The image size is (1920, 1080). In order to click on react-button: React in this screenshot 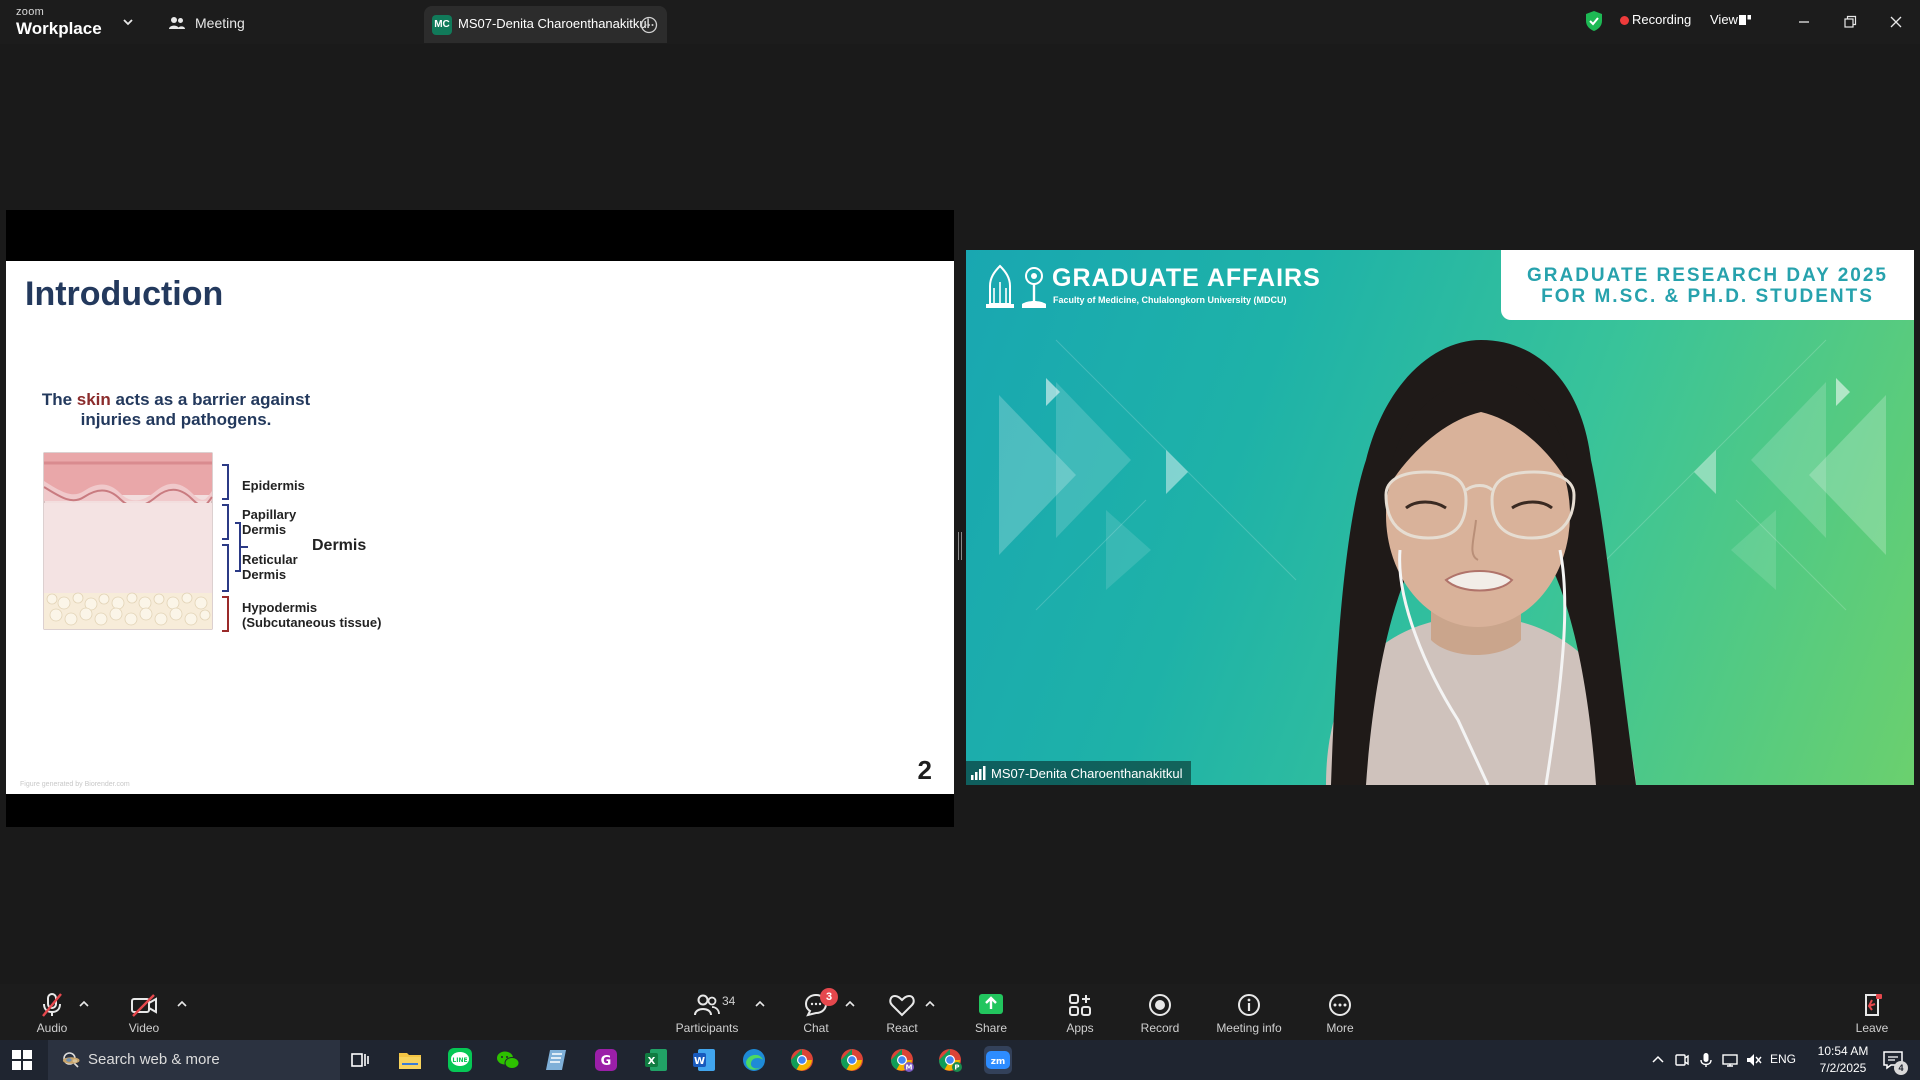, I will do `click(902, 1012)`.